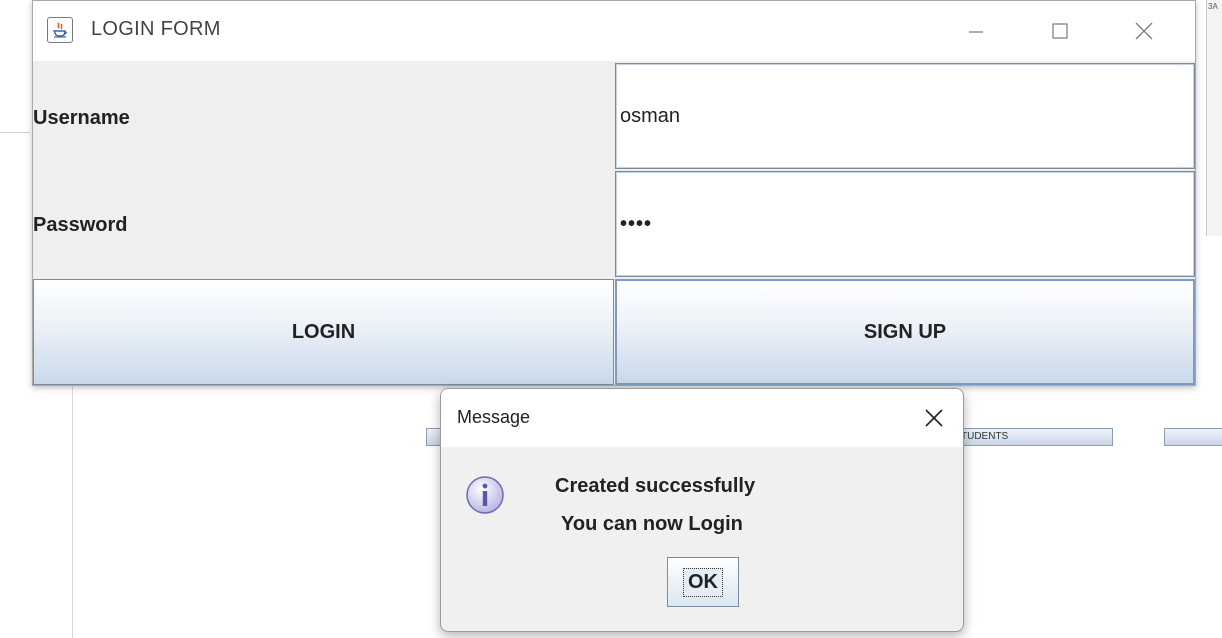  I want to click on login-button: LOGIN, so click(323, 332).